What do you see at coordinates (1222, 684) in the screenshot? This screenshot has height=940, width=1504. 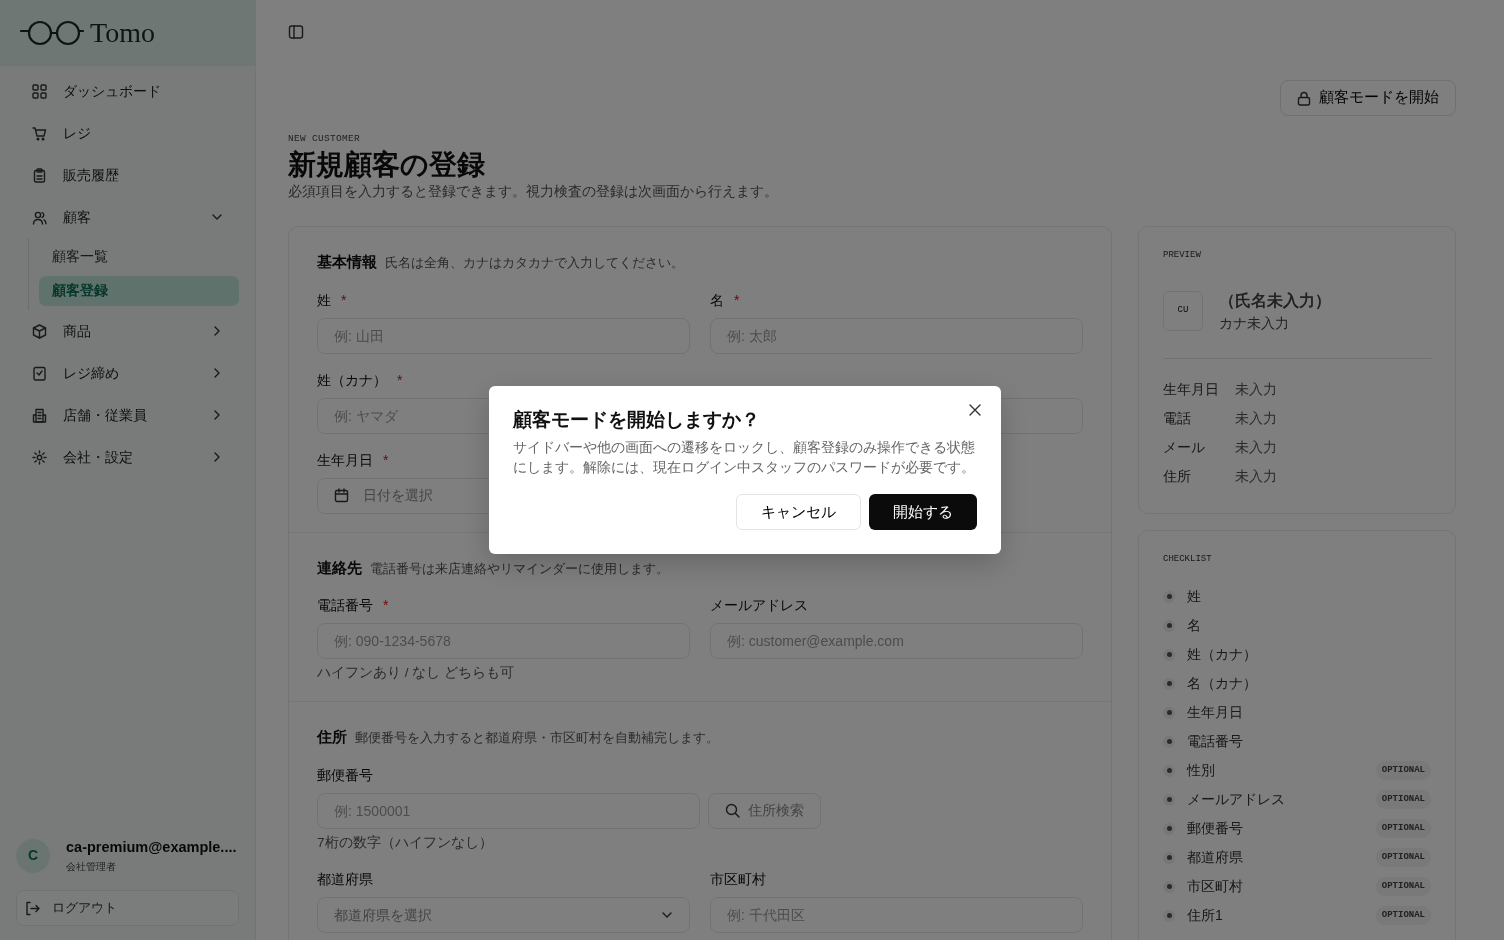 I see `checklist-item: 名（カナ）` at bounding box center [1222, 684].